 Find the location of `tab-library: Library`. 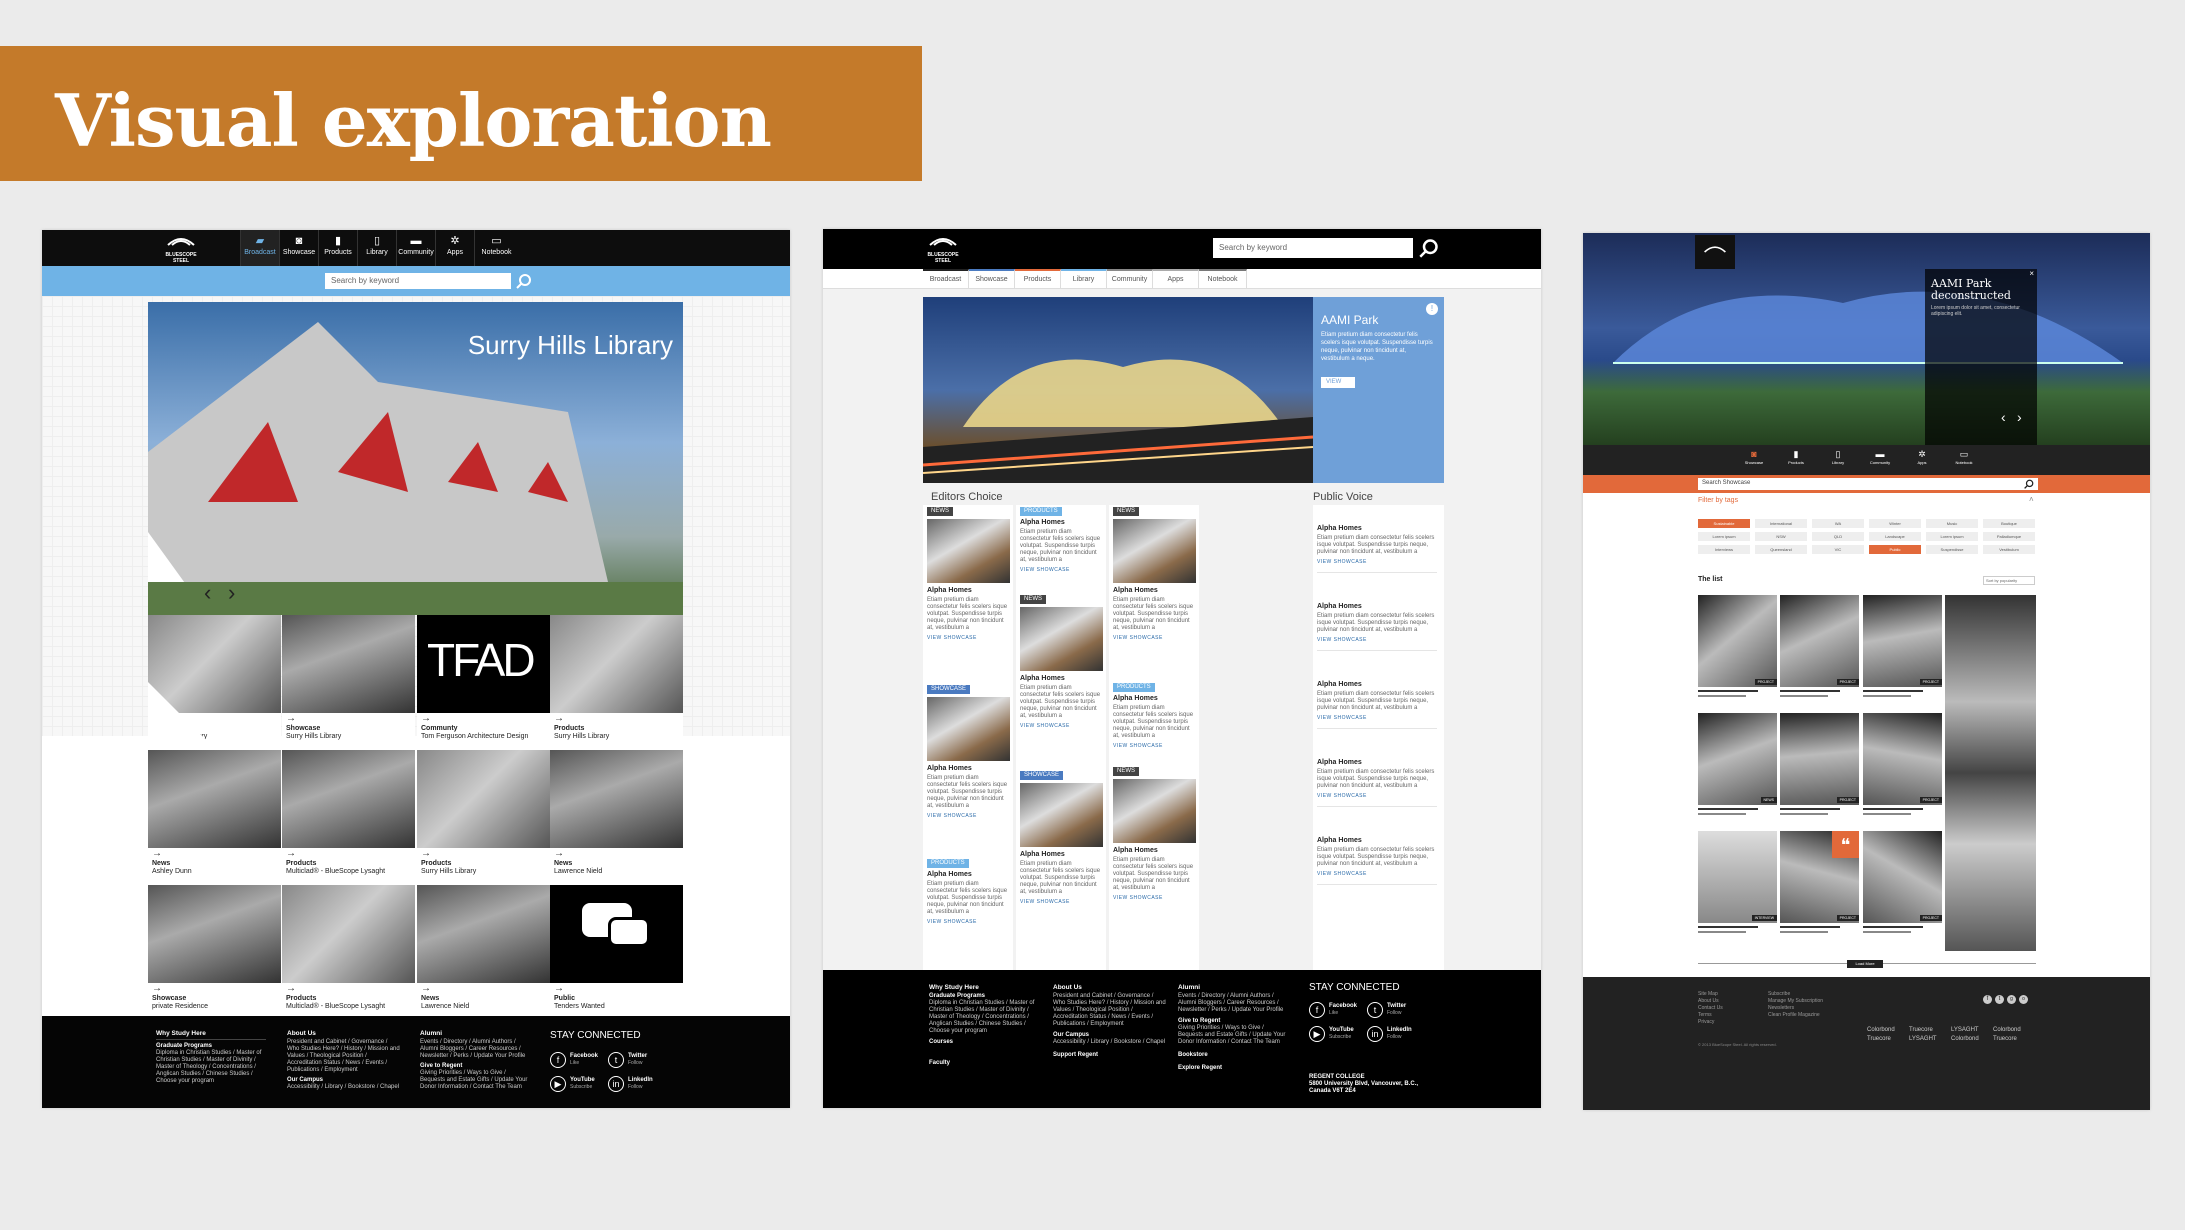

tab-library: Library is located at coordinates (1084, 279).